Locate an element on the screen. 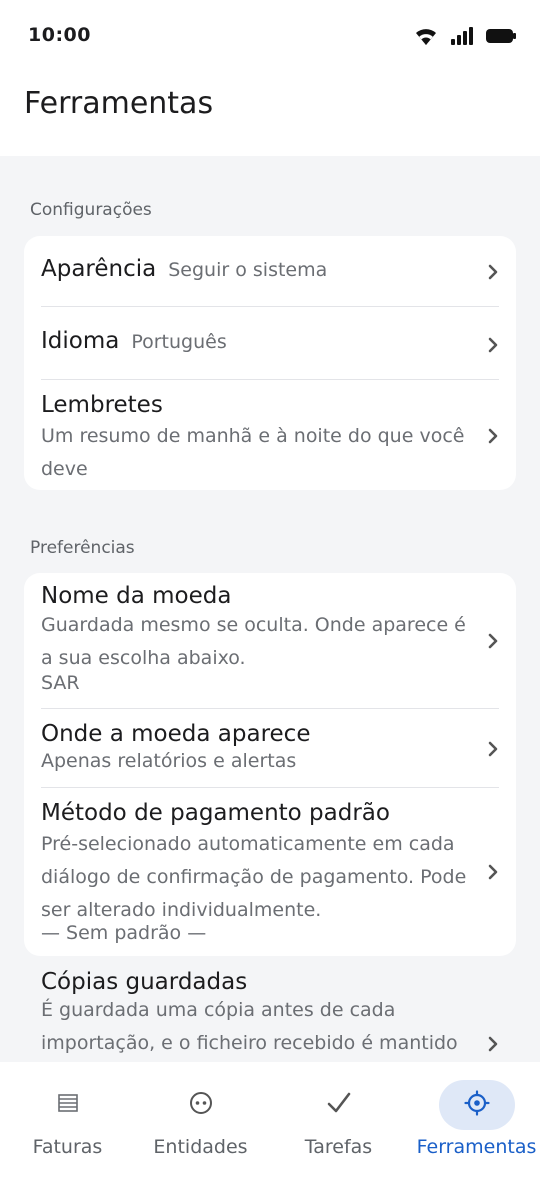 This screenshot has width=540, height=1181. nav-label: Entidades is located at coordinates (200, 1147).